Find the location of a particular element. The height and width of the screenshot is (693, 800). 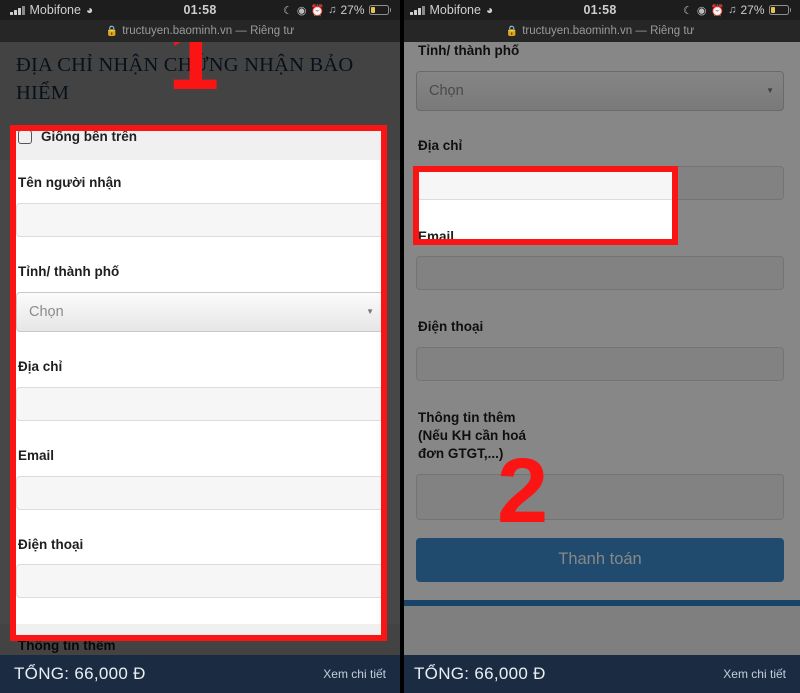

panel-divider is located at coordinates (402, 346).